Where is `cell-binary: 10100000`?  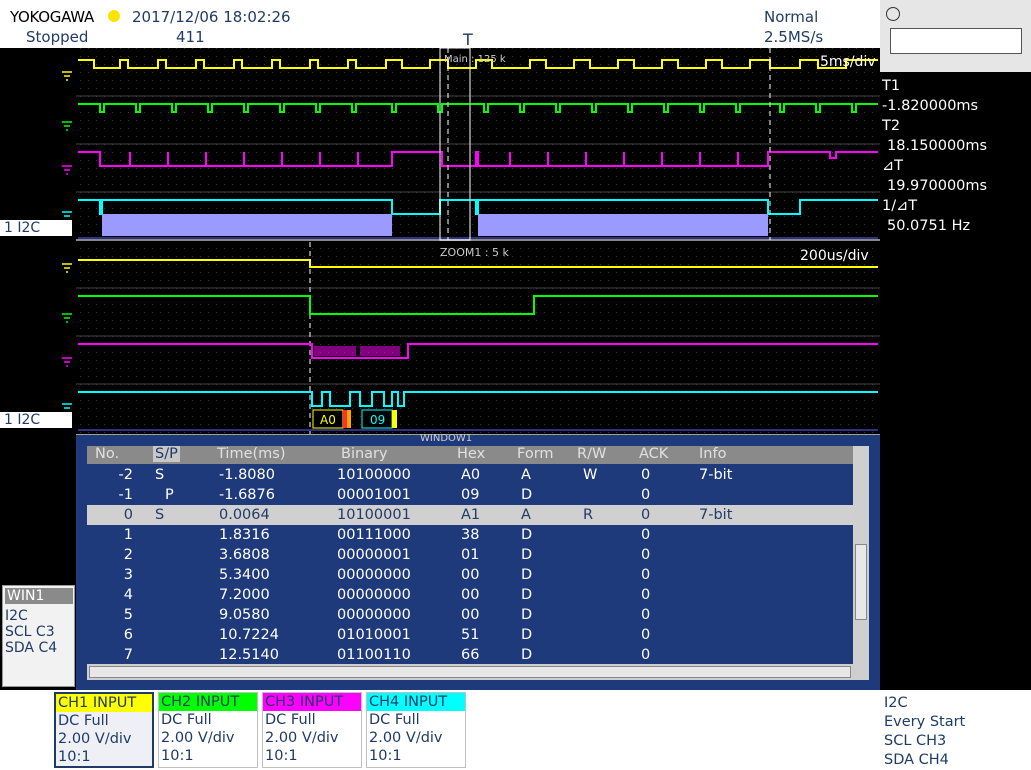
cell-binary: 10100000 is located at coordinates (374, 475).